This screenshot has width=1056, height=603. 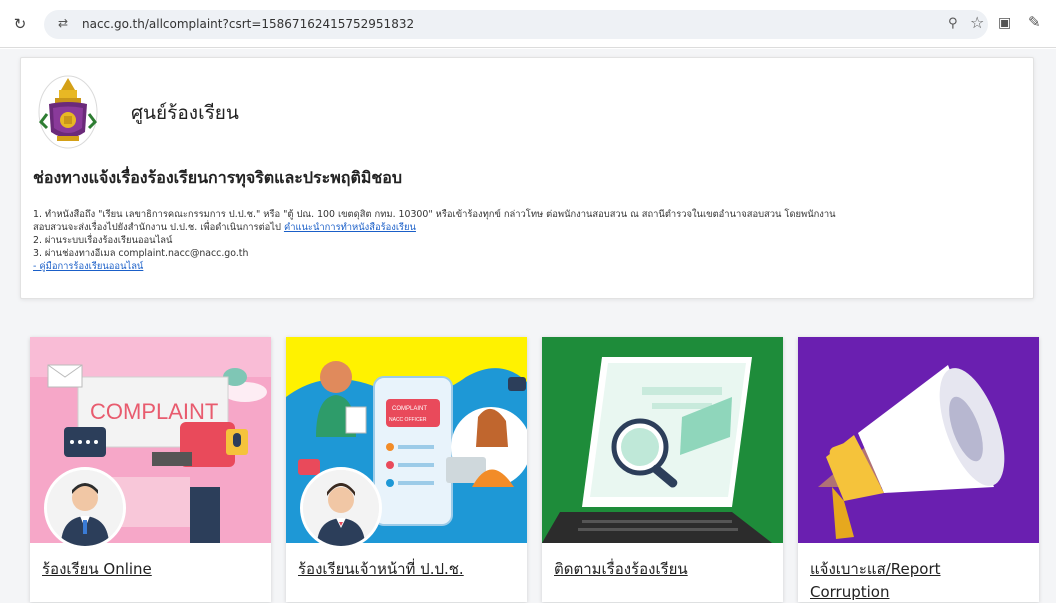 I want to click on tile-label-report-corruption-2: Corruption, so click(x=849, y=592).